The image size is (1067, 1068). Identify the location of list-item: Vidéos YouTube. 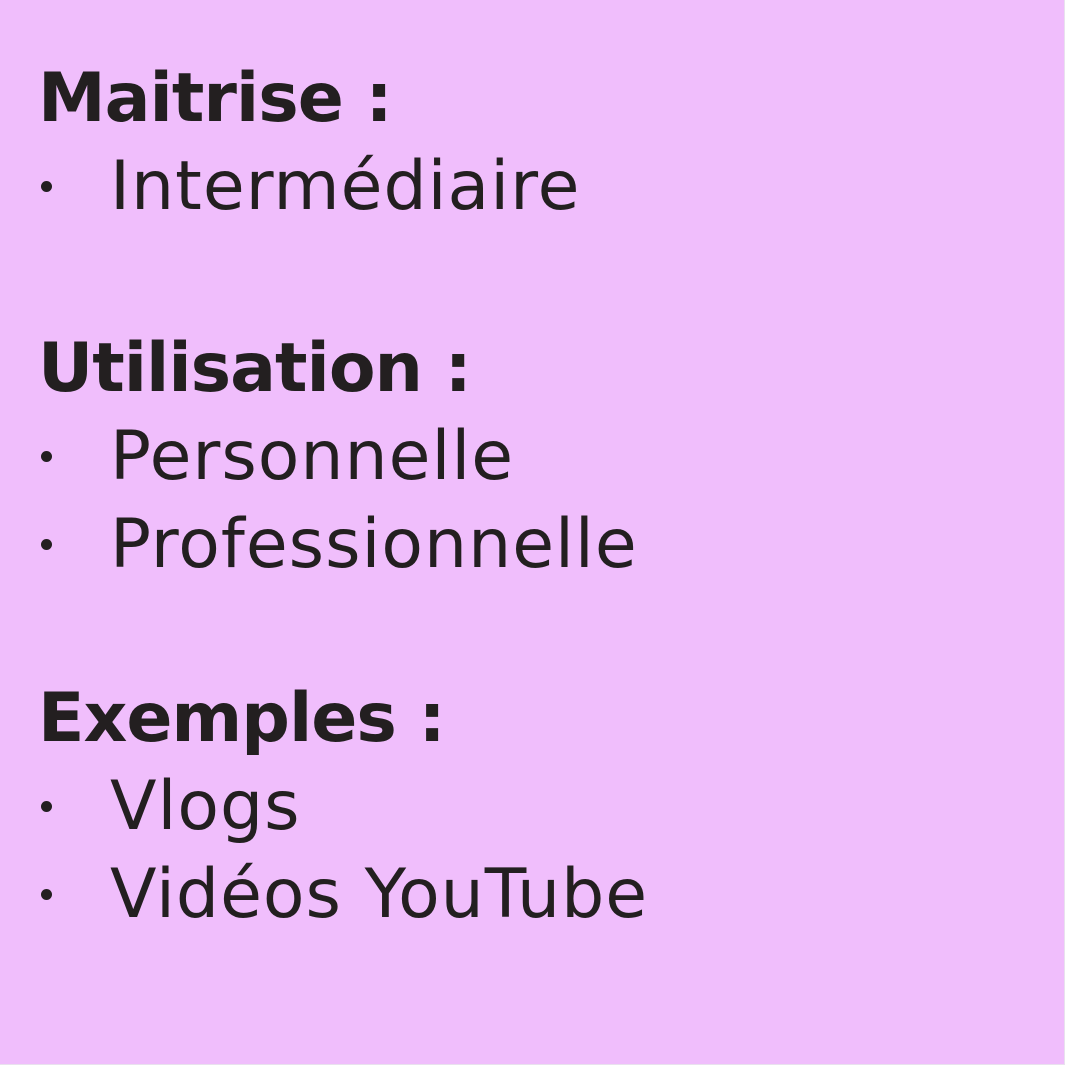
(541, 895).